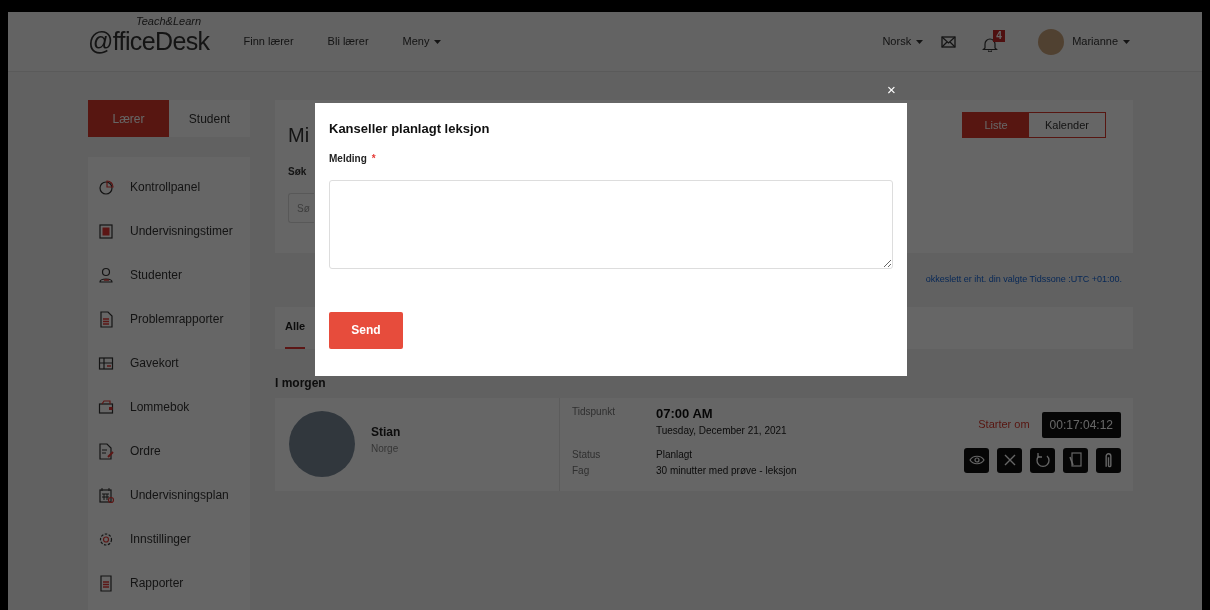 This screenshot has width=1210, height=610. I want to click on close-button: ×, so click(891, 89).